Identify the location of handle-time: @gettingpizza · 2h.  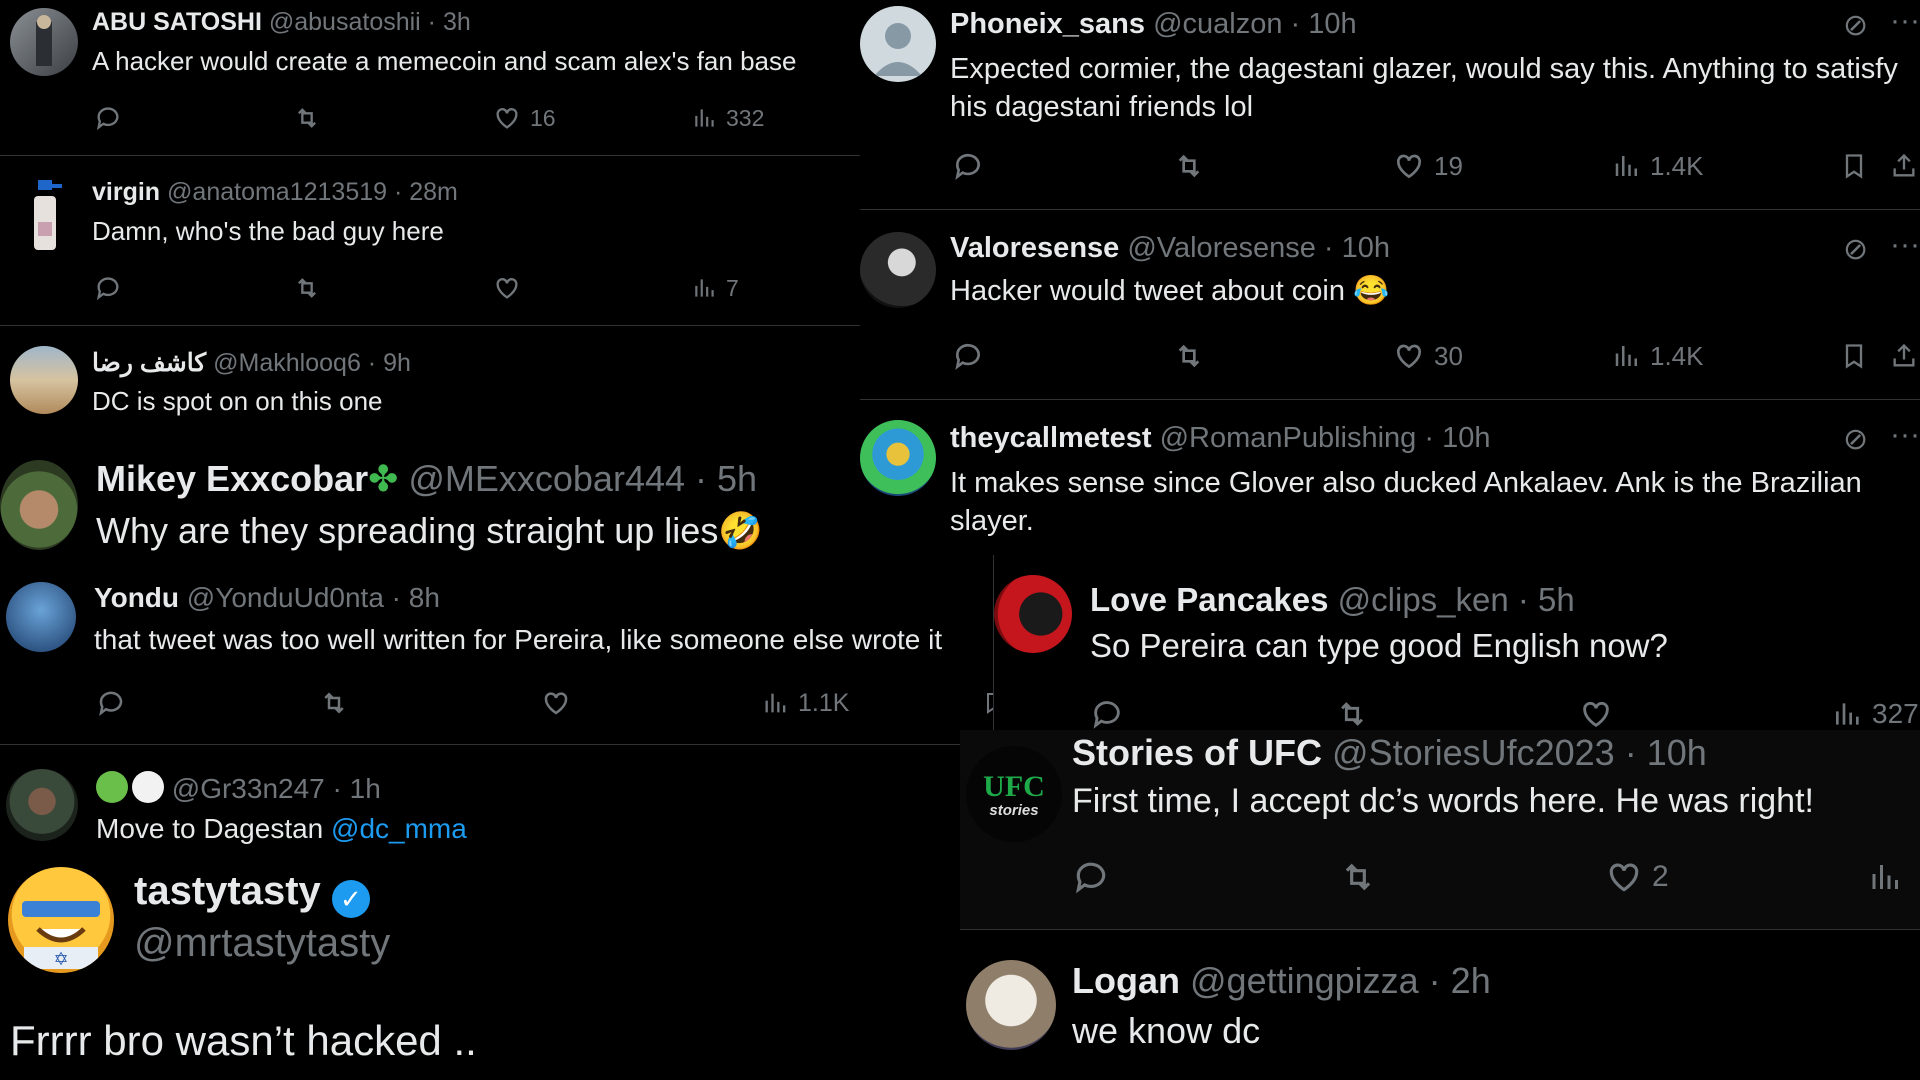
(1340, 980).